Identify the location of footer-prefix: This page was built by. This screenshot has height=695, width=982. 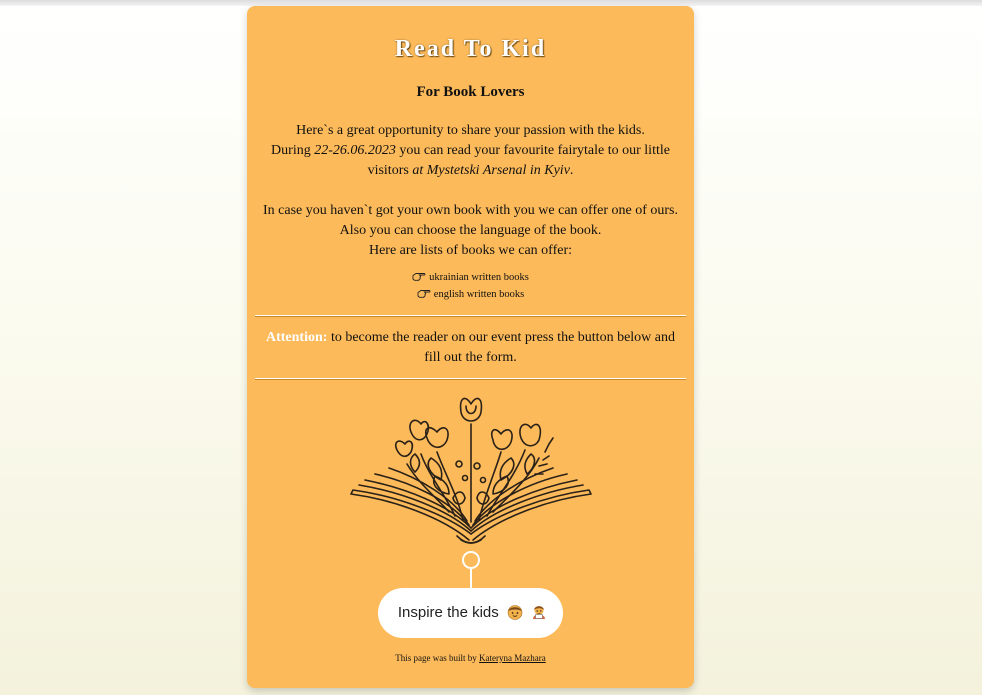
(437, 658).